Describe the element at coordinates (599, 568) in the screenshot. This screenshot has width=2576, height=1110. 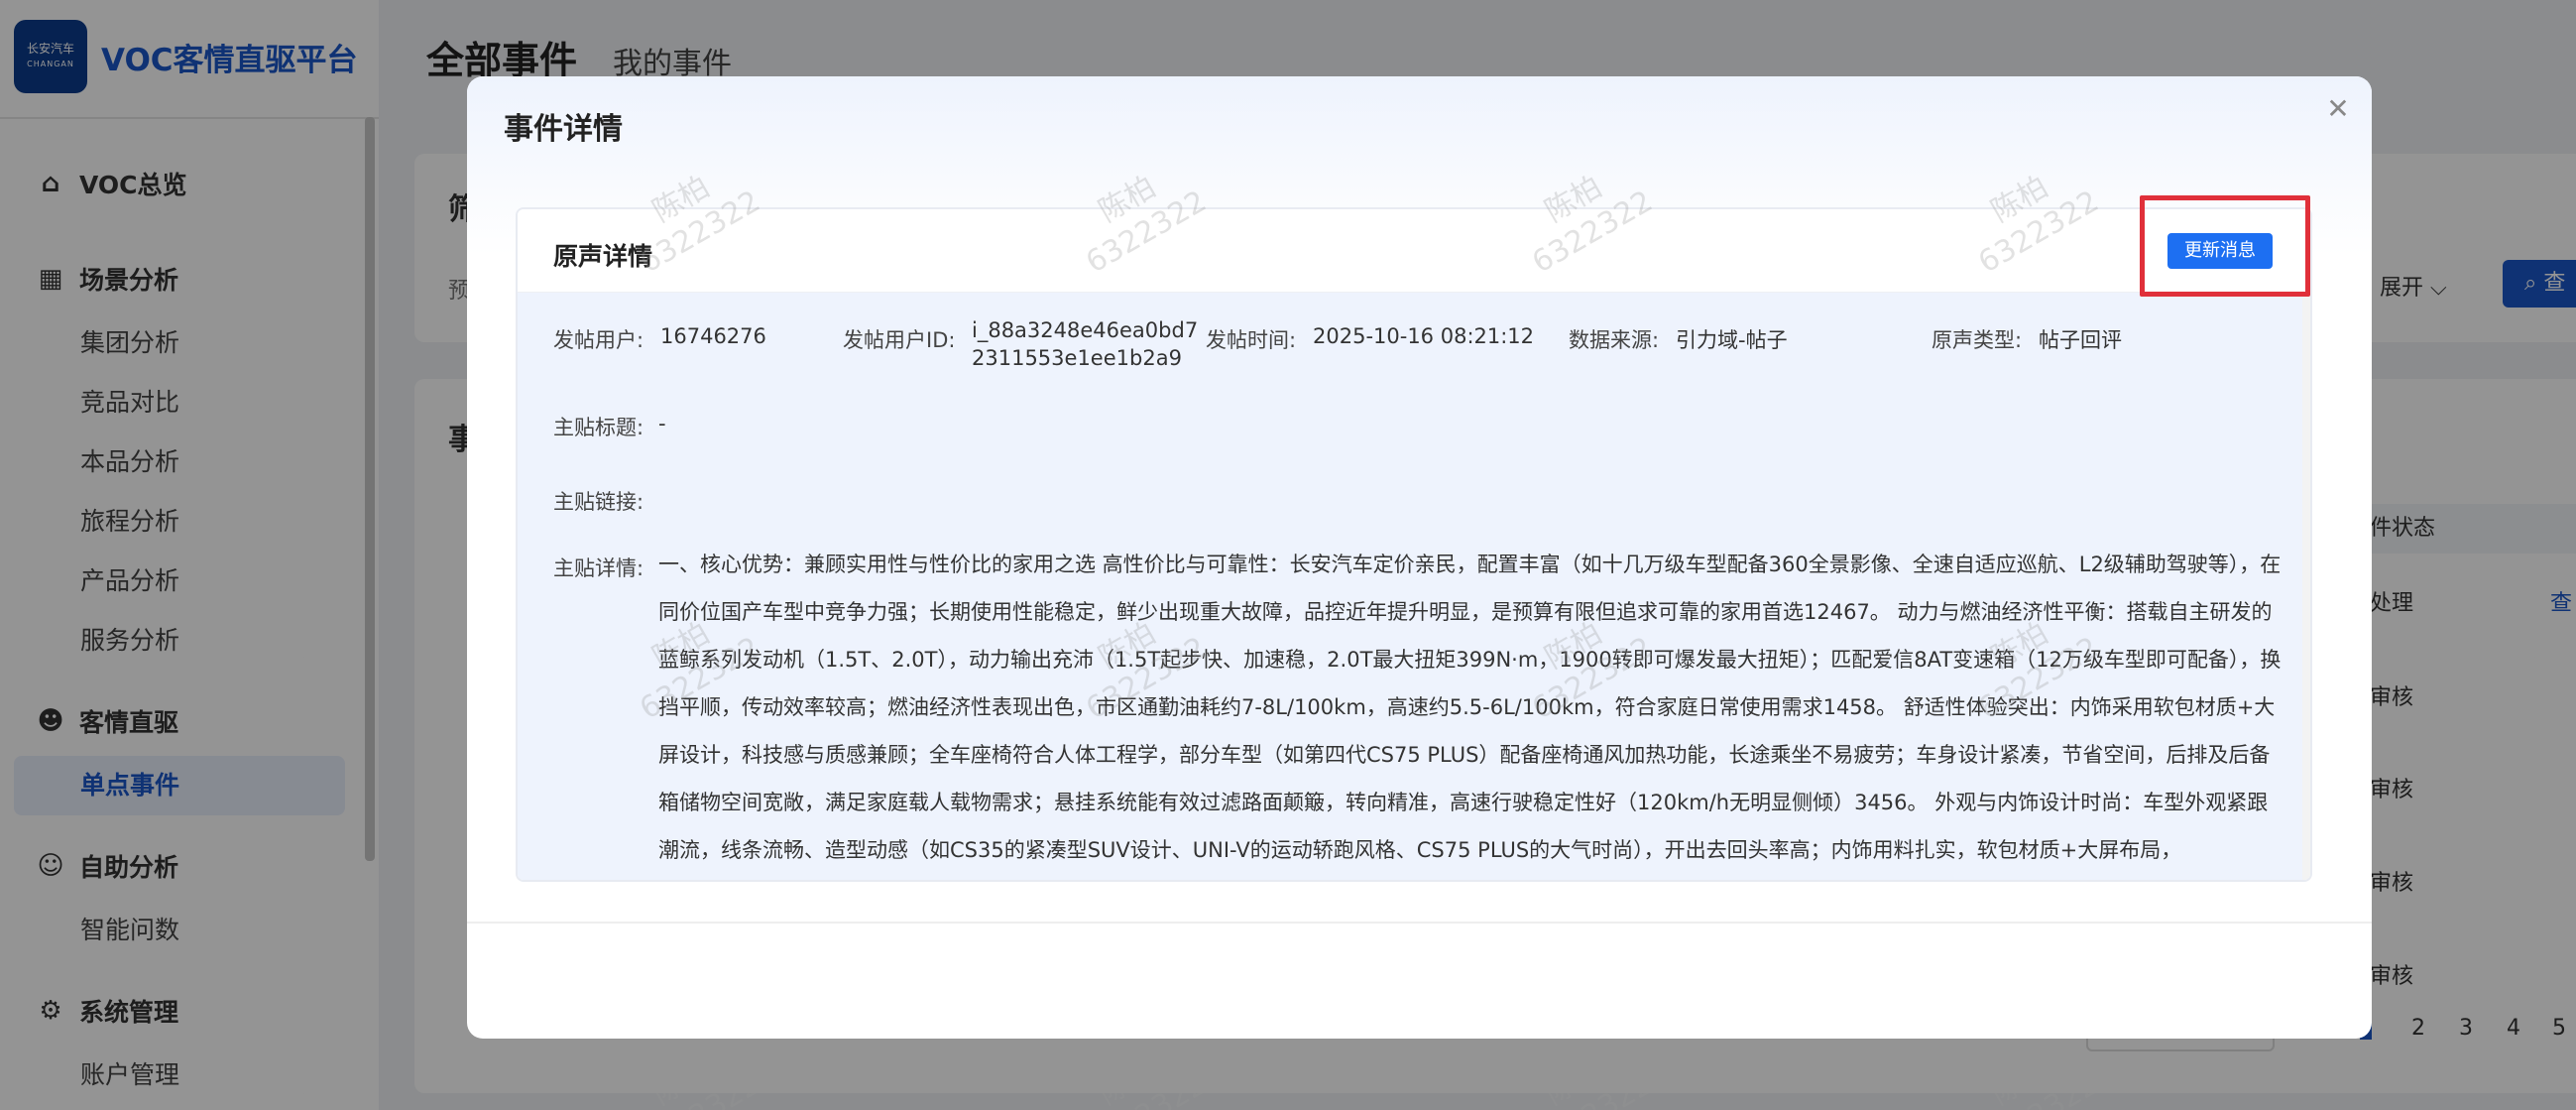
I see `main-detail-label: 主贴详情:` at that location.